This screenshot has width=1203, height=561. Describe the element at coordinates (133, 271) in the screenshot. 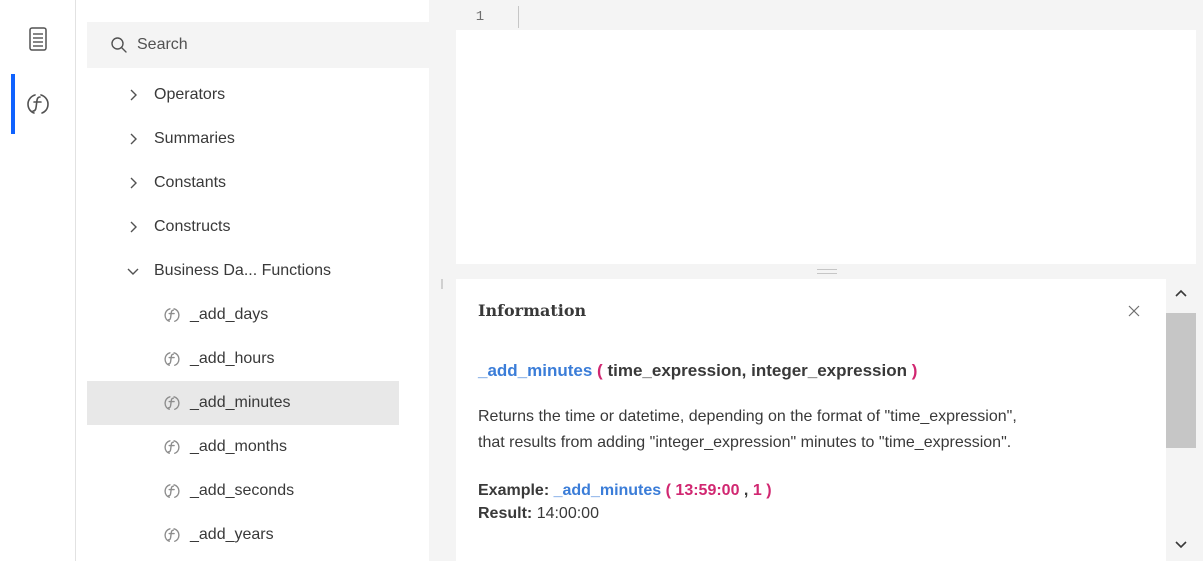

I see `chevron-down-icon` at that location.